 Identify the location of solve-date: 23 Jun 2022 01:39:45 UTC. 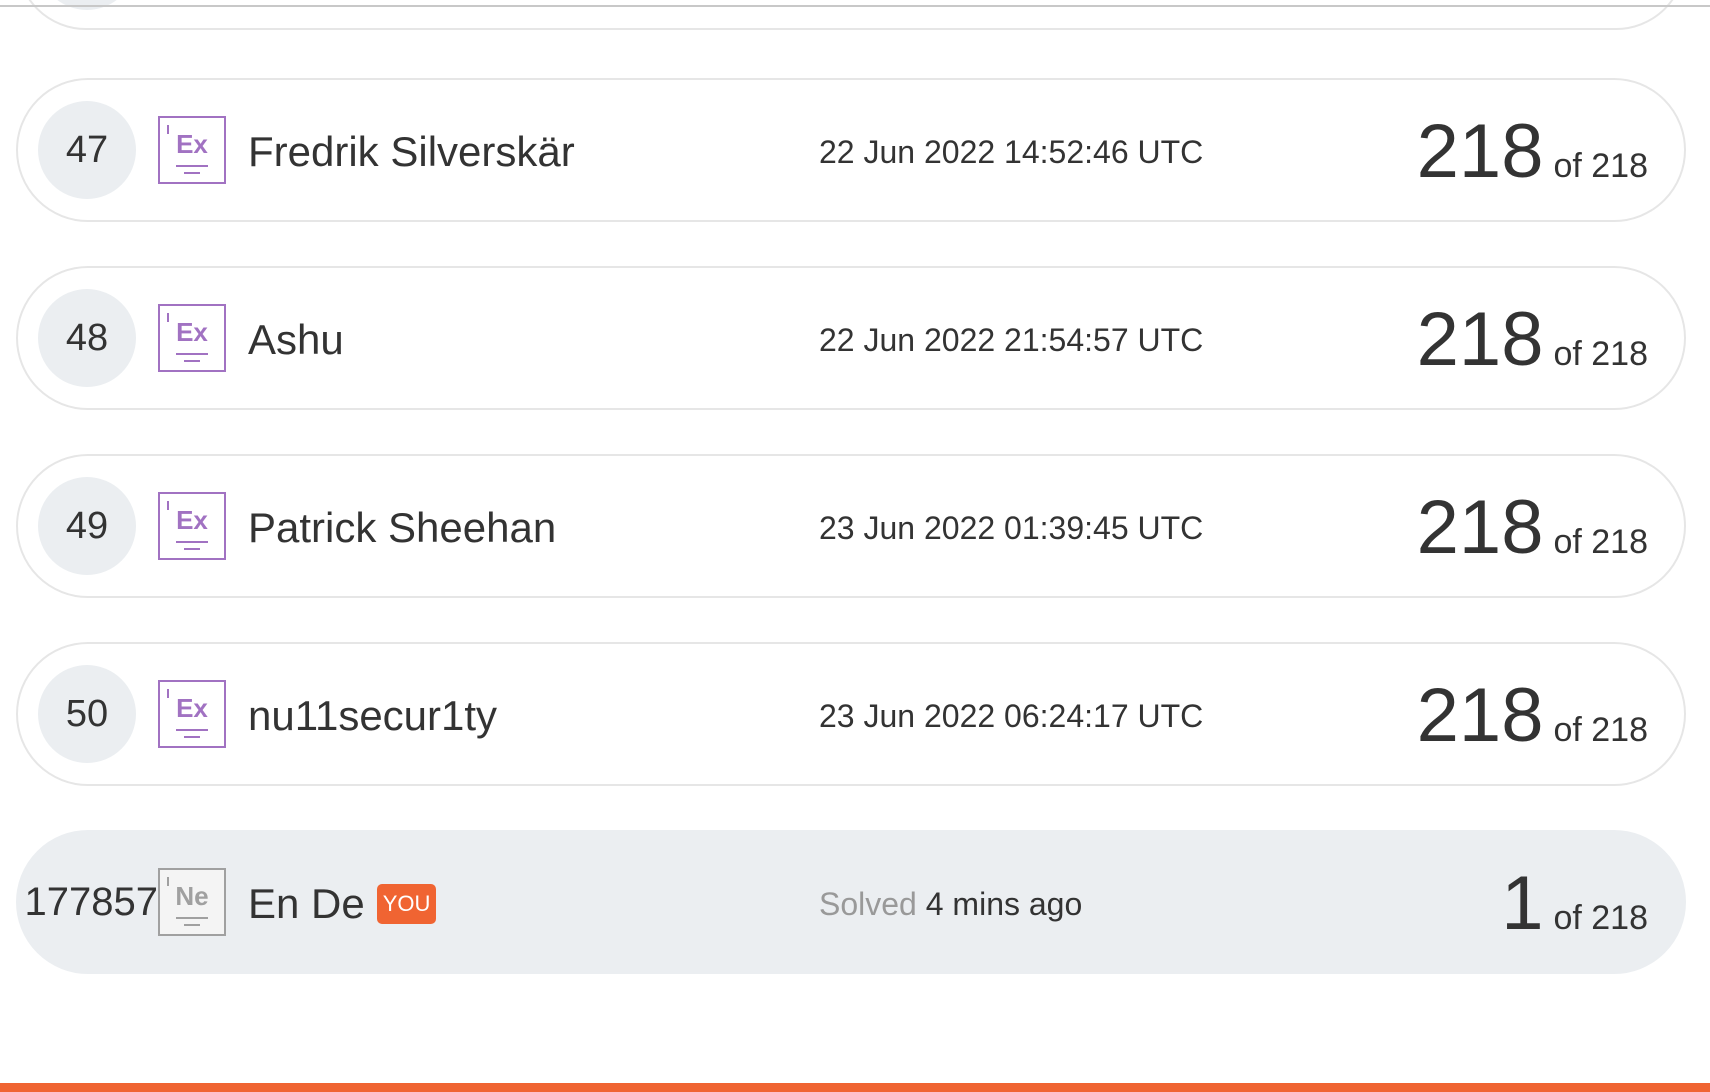
(1011, 528).